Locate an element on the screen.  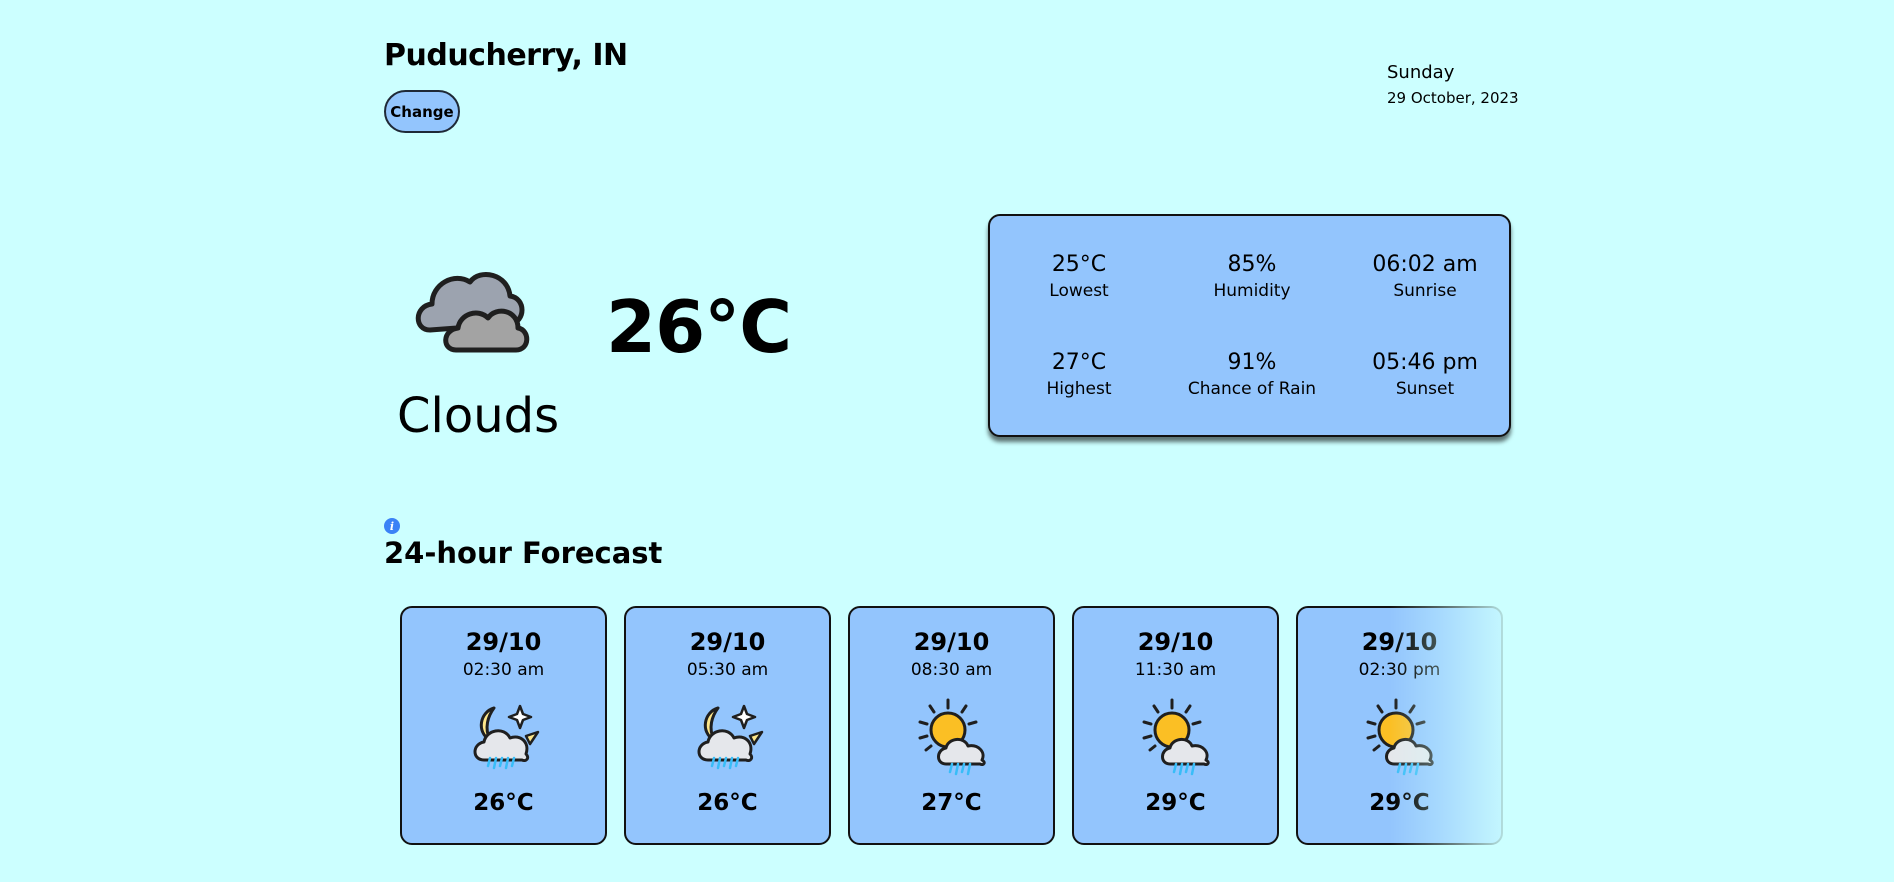
stat-humidity: 85% Humidity is located at coordinates (1252, 276).